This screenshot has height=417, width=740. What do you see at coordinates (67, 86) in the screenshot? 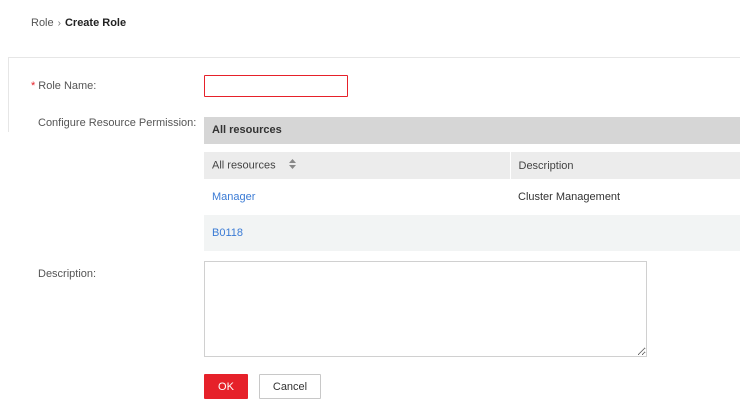
I see `role-name-label-text: Role Name:` at bounding box center [67, 86].